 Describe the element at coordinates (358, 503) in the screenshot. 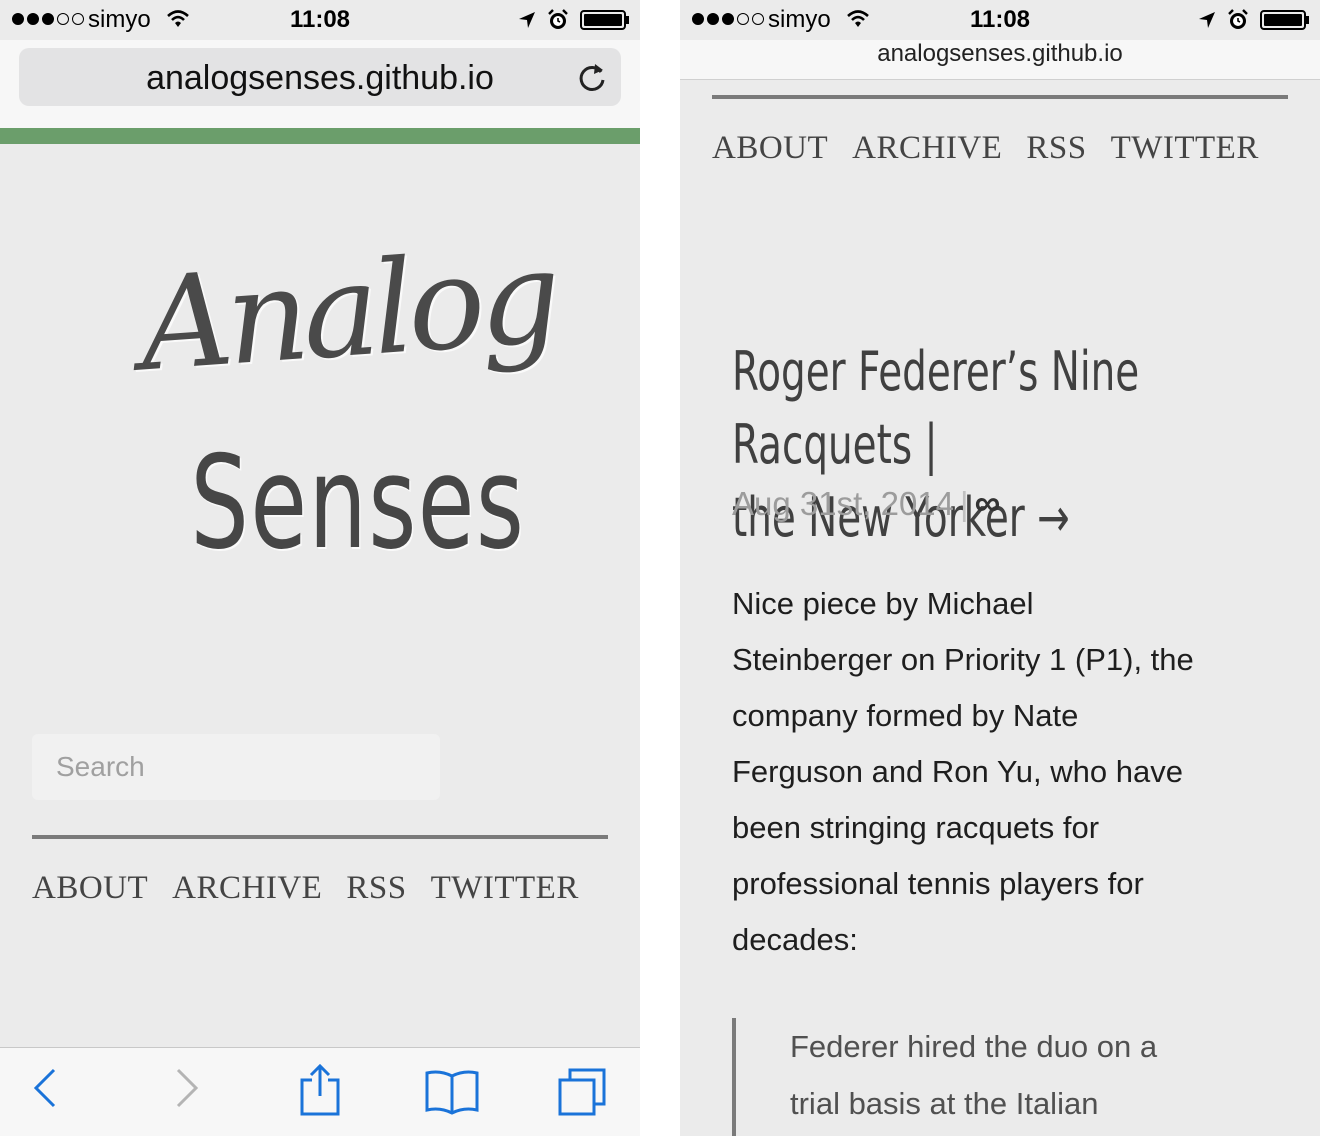

I see `logo-senses: Senses` at that location.